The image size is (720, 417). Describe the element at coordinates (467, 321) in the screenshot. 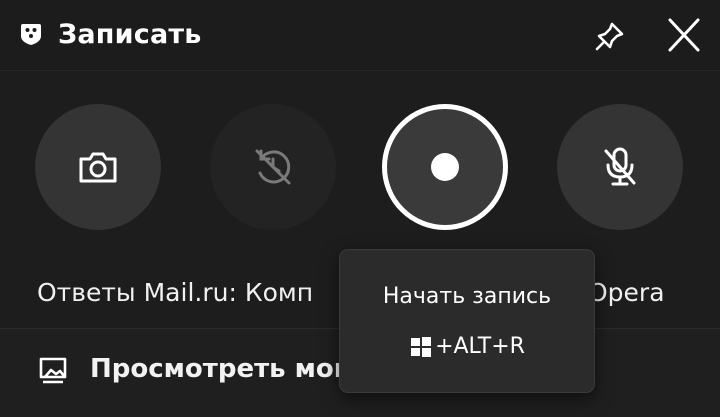

I see `record-tooltip` at that location.